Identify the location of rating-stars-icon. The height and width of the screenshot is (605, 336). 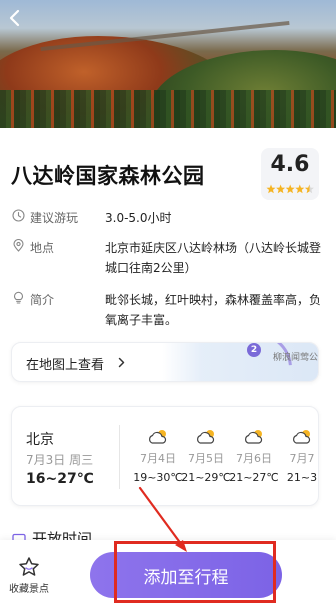
(290, 189).